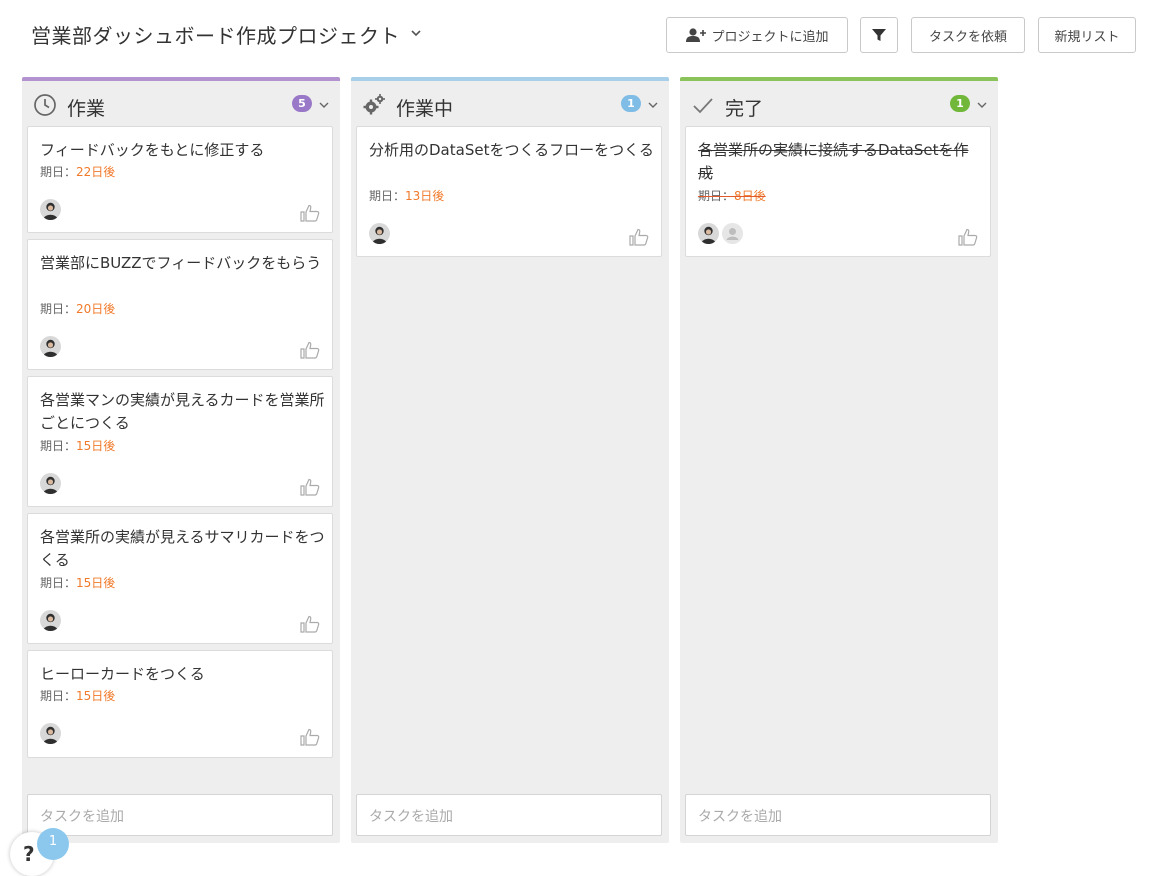 The width and height of the screenshot is (1152, 876). What do you see at coordinates (86, 109) in the screenshot?
I see `column-title: 作業` at bounding box center [86, 109].